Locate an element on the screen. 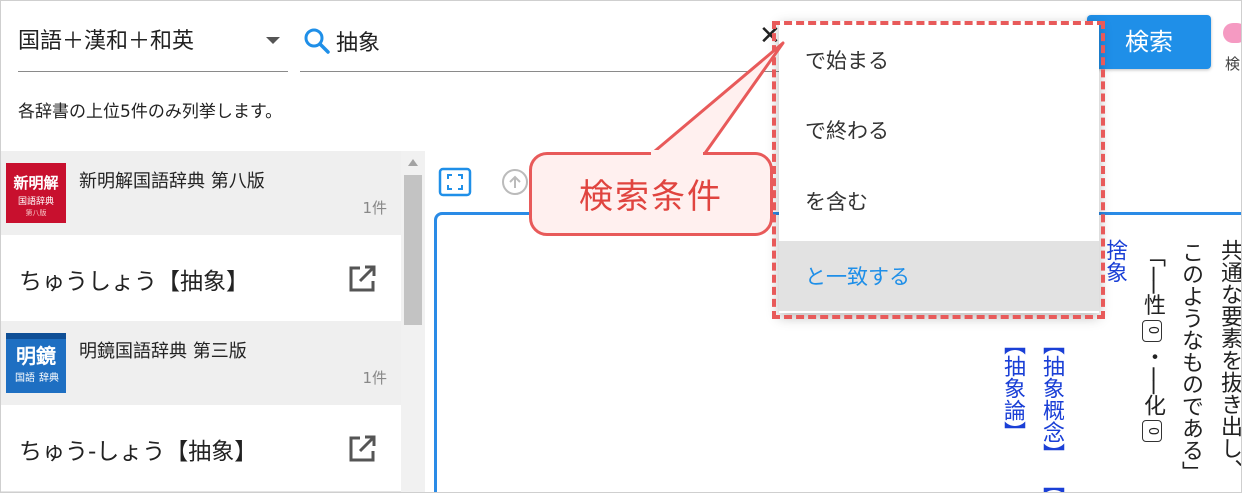 This screenshot has width=1242, height=493. definition-text: 共通な要素を抜き出し、 is located at coordinates (1229, 360).